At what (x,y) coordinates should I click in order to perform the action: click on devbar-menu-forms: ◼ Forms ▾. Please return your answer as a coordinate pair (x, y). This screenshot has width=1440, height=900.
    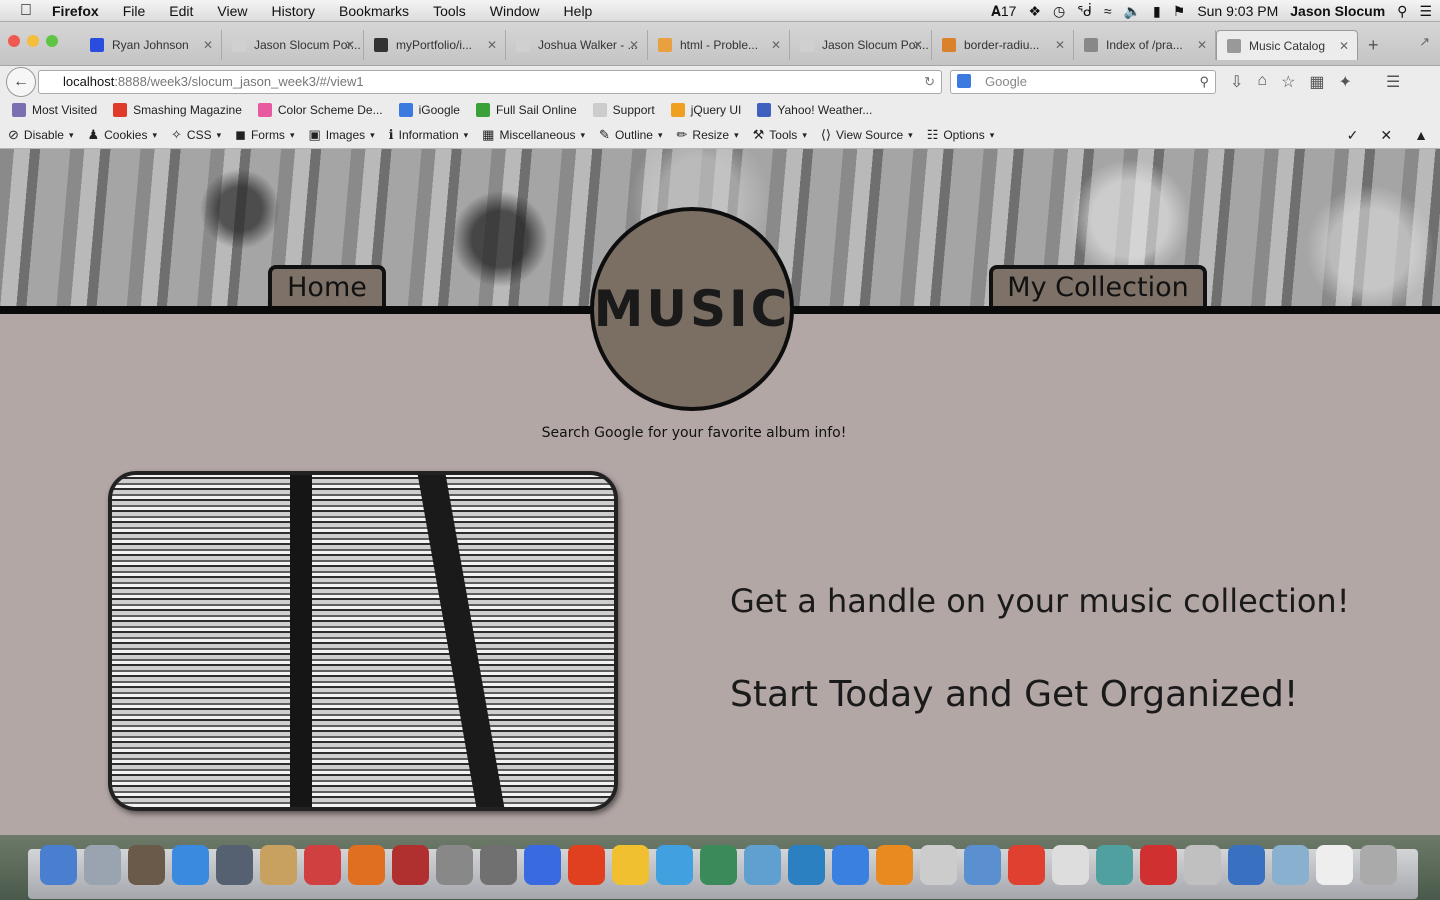
    Looking at the image, I should click on (264, 135).